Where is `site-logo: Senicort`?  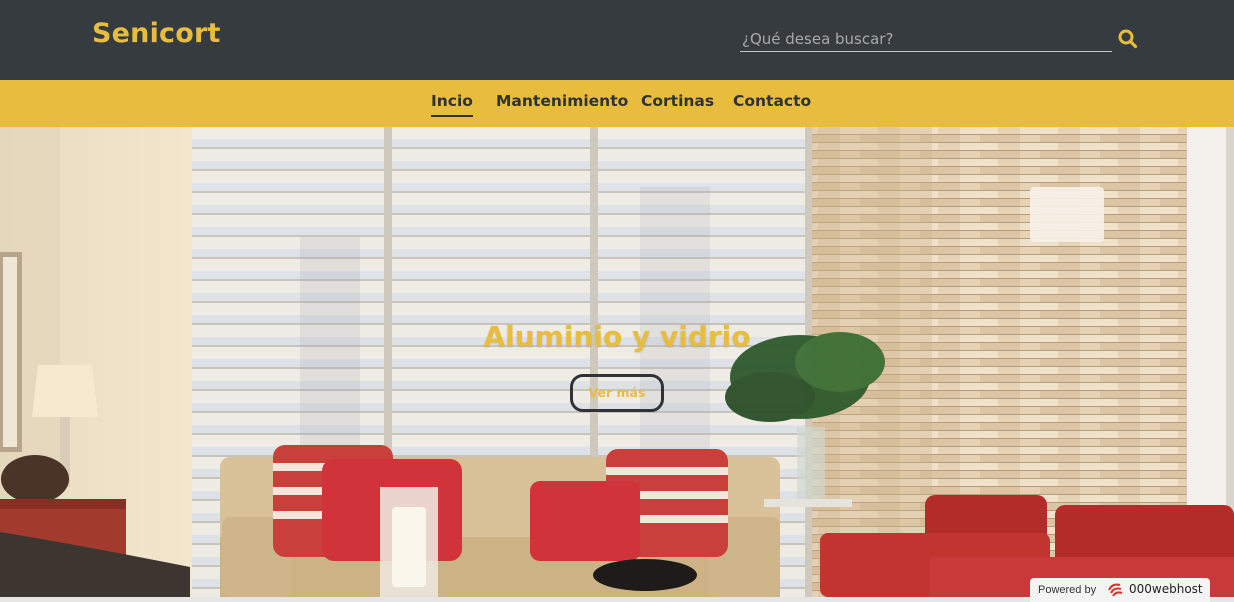 site-logo: Senicort is located at coordinates (156, 33).